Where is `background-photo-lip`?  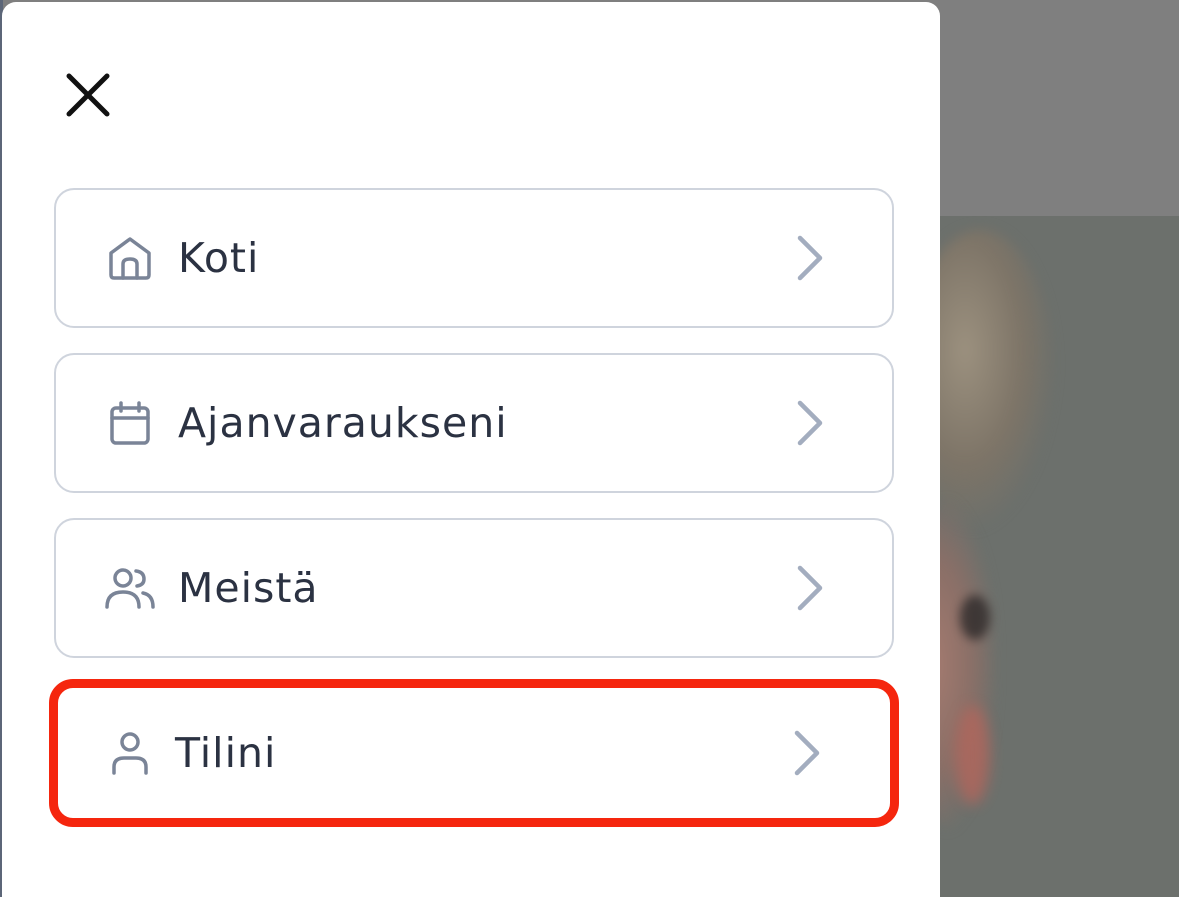 background-photo-lip is located at coordinates (972, 755).